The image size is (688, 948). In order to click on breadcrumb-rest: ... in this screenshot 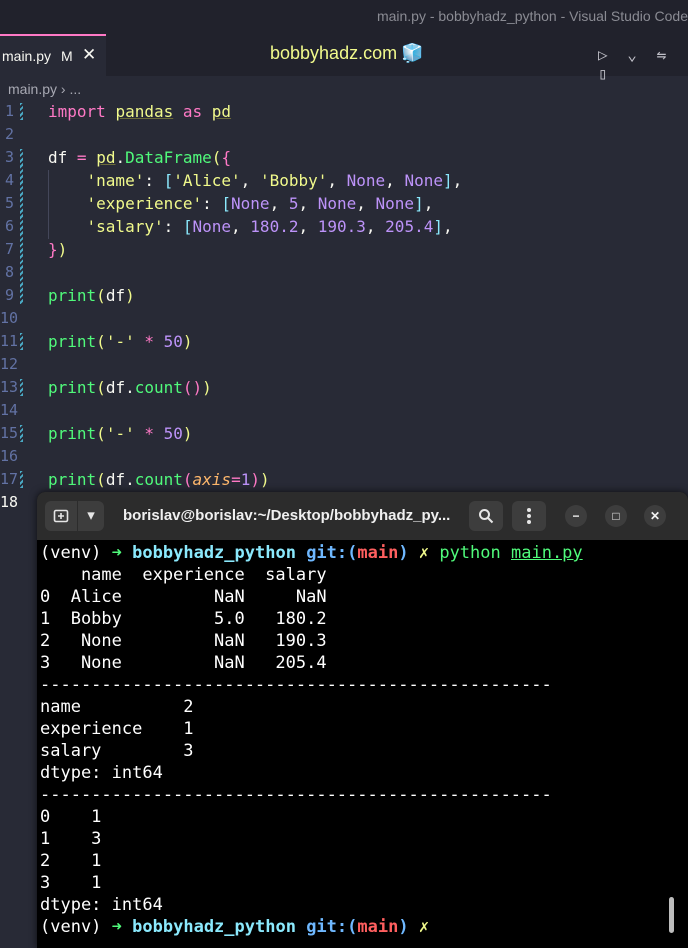, I will do `click(75, 89)`.